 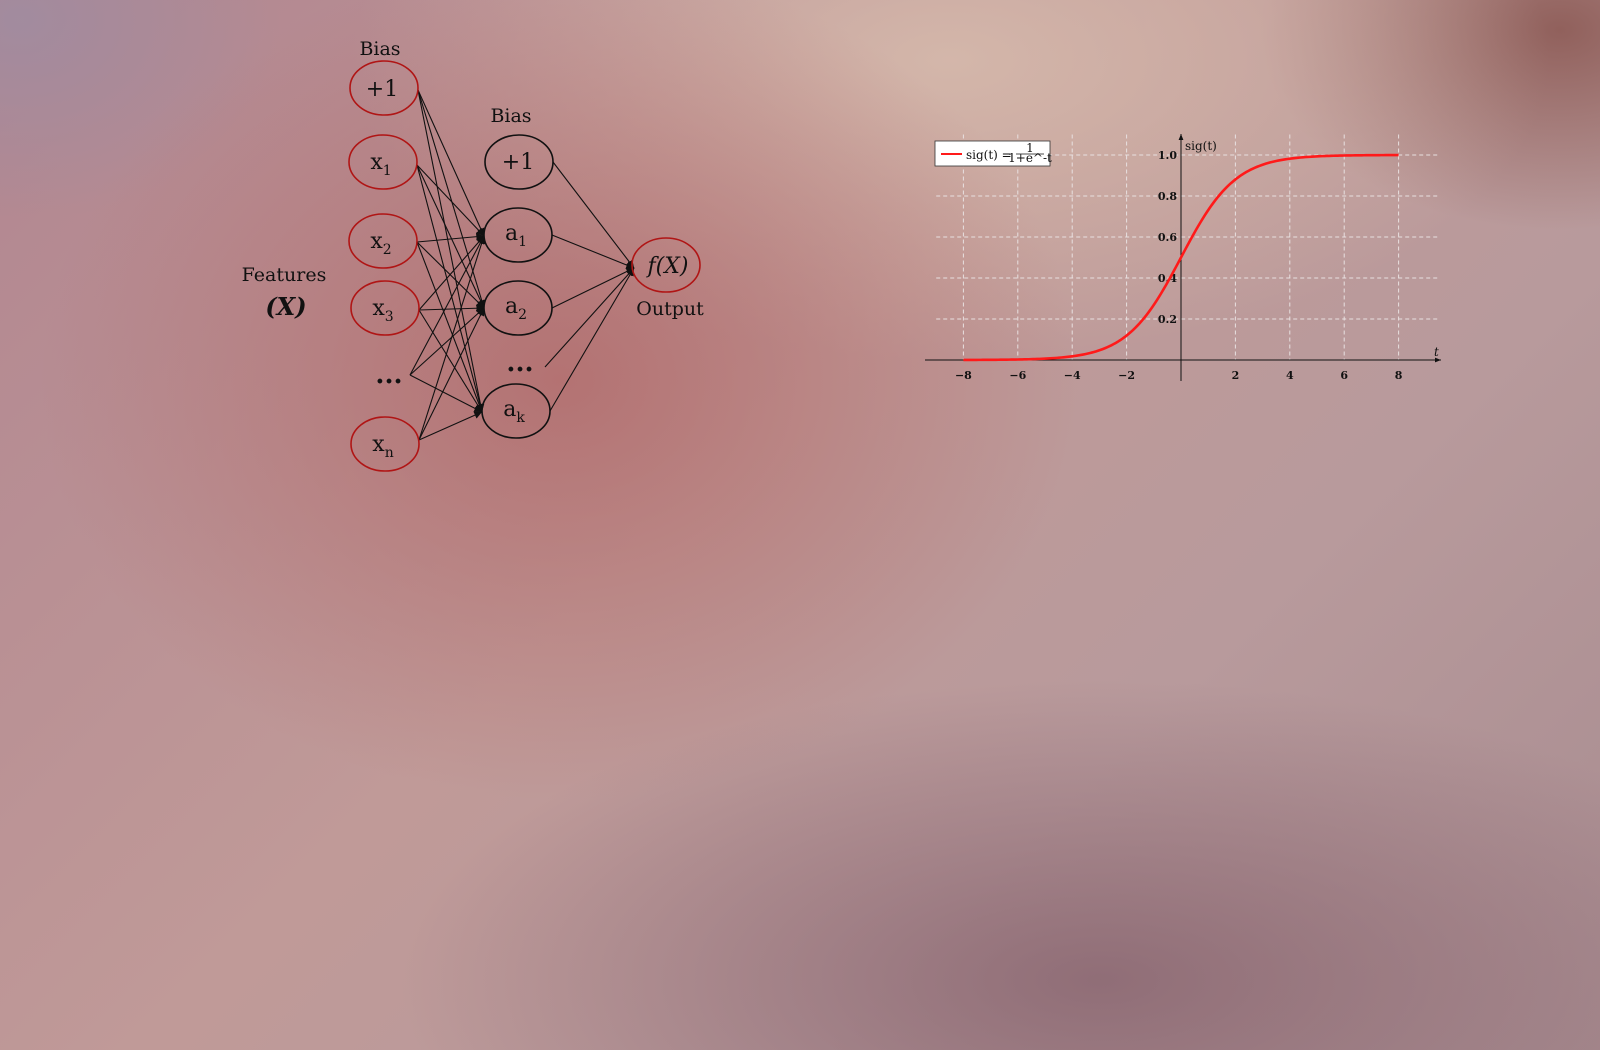 I want to click on connections, so click(x=522, y=265).